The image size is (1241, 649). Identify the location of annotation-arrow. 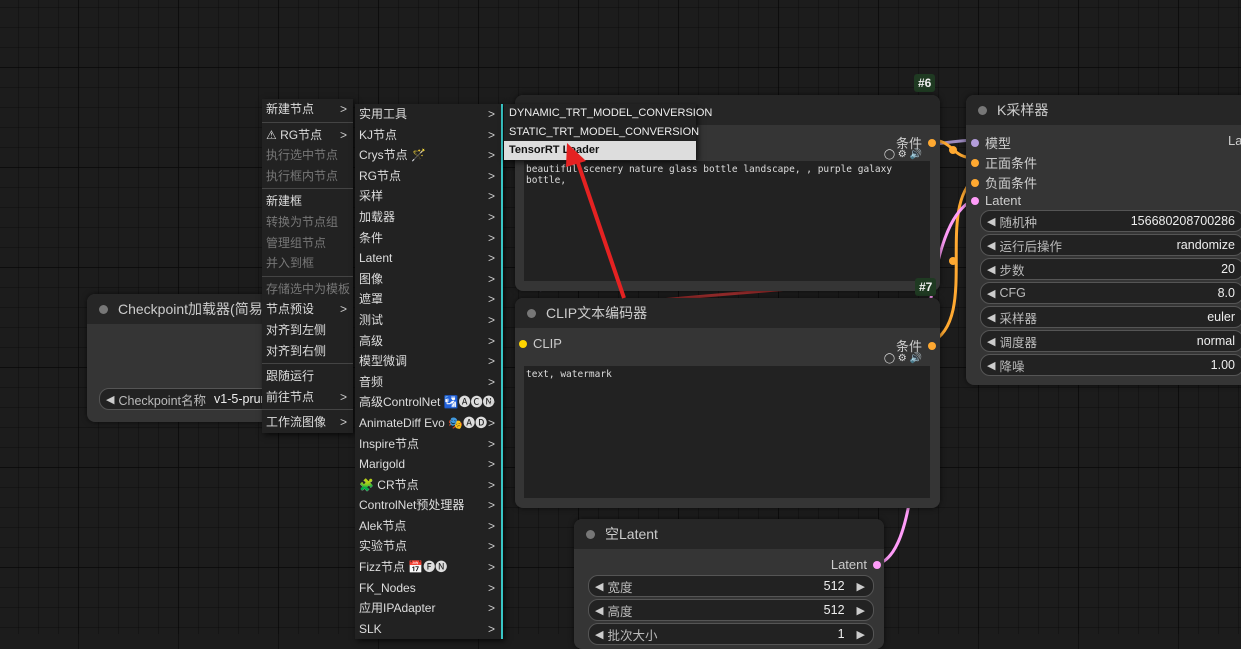
(596, 221).